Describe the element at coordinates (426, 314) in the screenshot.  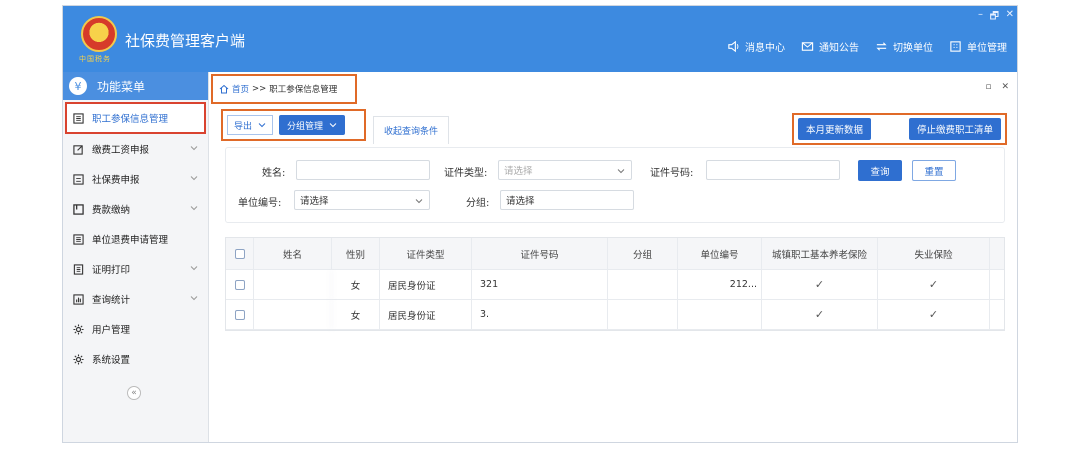
I see `cell-id-type: 居民身份证` at that location.